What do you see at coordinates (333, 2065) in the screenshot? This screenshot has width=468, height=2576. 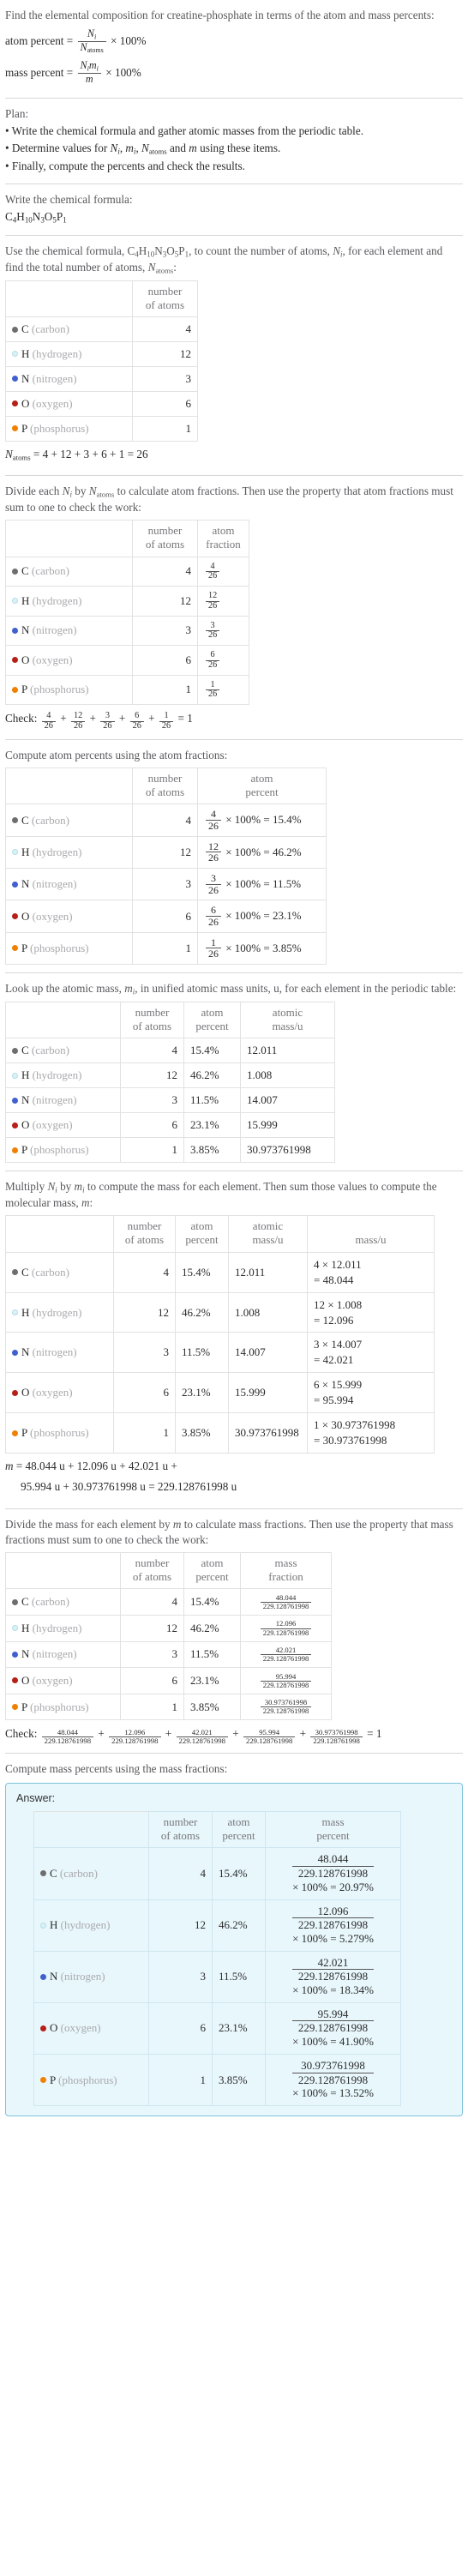 I see `mass-percent-numerator: 30.973761998` at bounding box center [333, 2065].